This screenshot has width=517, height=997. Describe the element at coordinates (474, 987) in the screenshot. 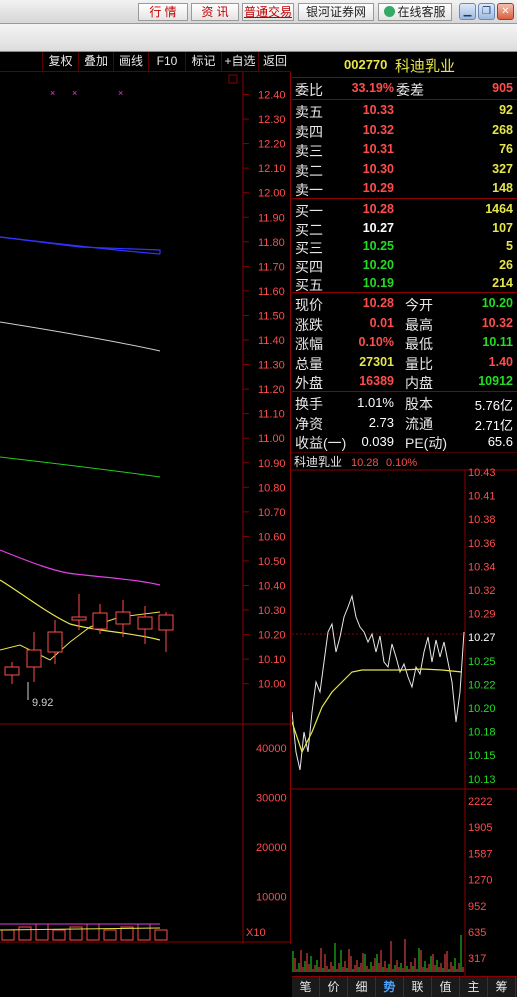

I see `tab-6: 主` at that location.